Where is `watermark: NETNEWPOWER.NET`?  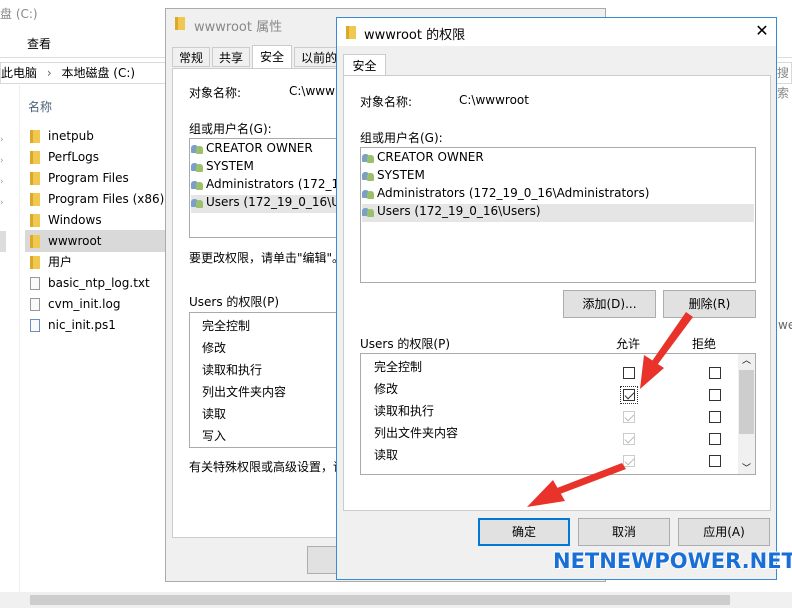
watermark: NETNEWPOWER.NET is located at coordinates (672, 561).